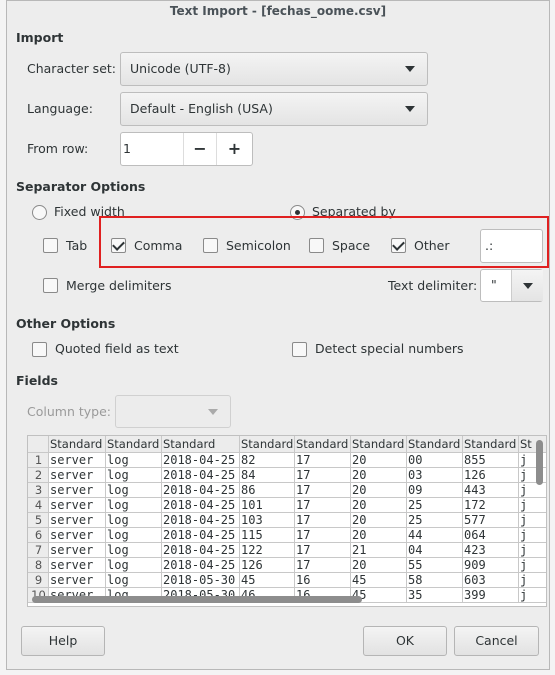 The width and height of the screenshot is (555, 675). I want to click on from-row-stepper: 1 − +, so click(186, 149).